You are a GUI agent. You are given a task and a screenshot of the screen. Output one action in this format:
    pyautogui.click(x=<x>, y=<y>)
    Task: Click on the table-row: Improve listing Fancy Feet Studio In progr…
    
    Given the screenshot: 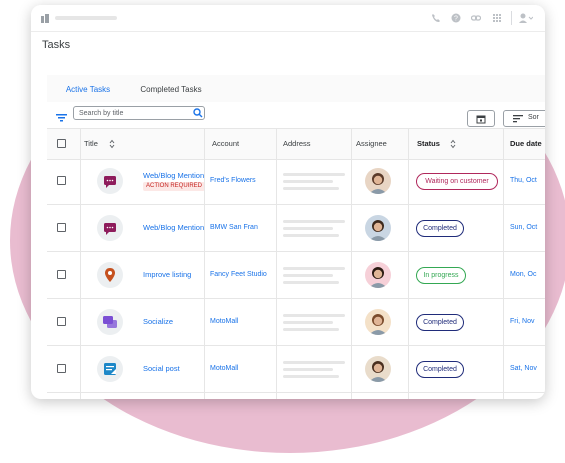 What is the action you would take?
    pyautogui.click(x=296, y=275)
    